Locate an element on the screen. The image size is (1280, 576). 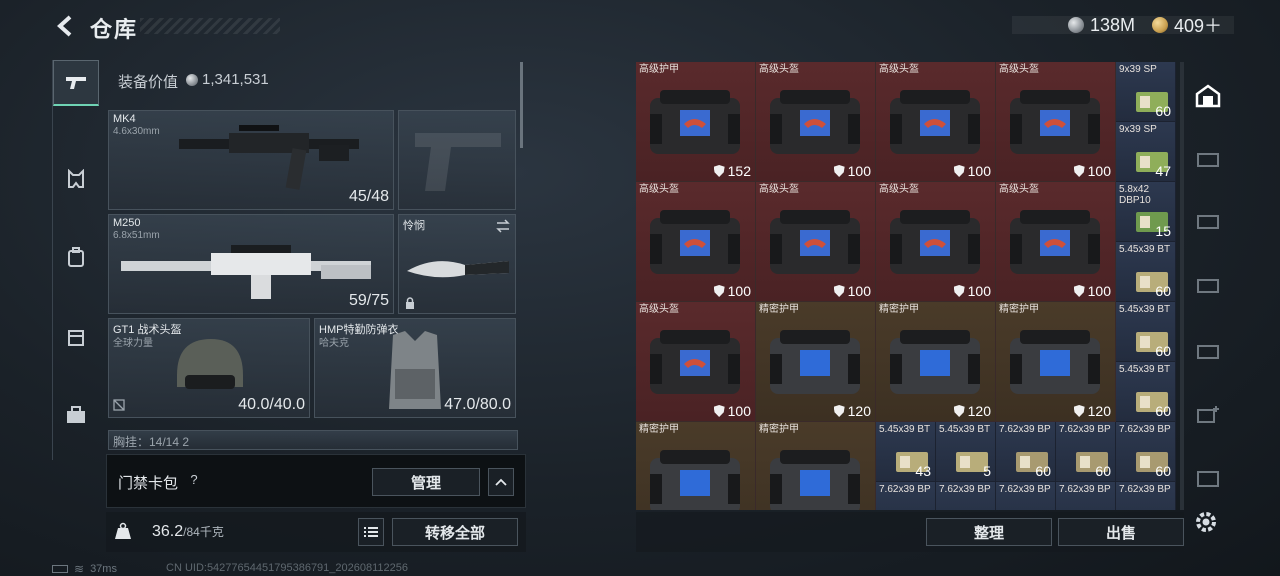
back-arrow-icon is located at coordinates (66, 26).